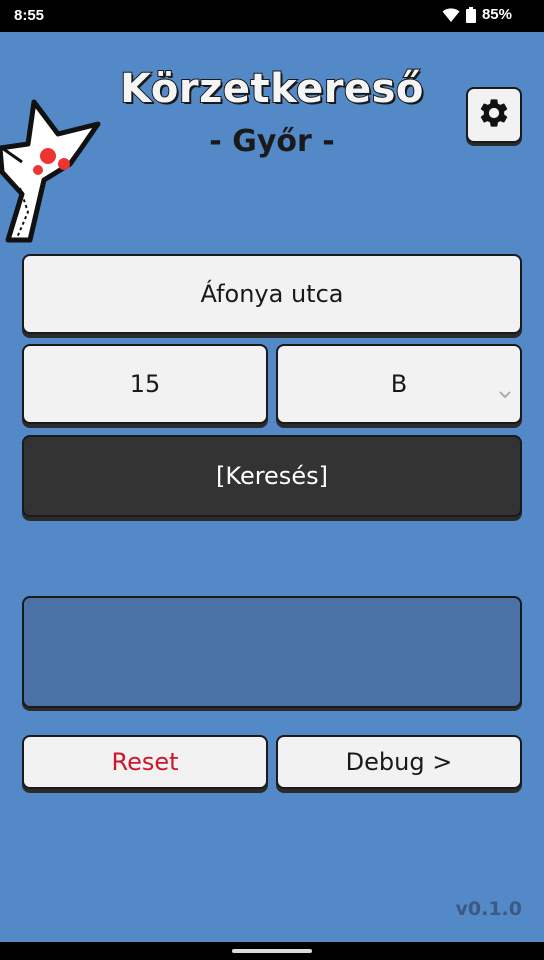  I want to click on debug-button-label: Debug >, so click(399, 762).